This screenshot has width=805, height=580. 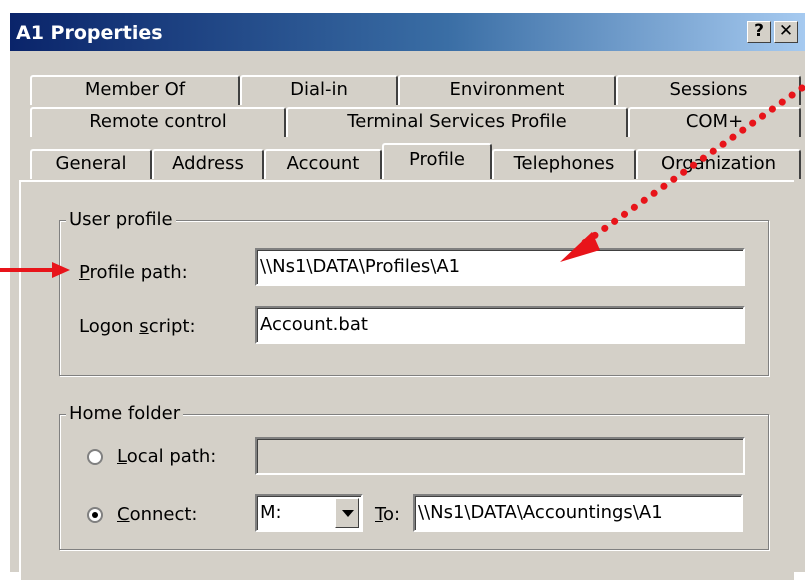 I want to click on tab-profile: Profile, so click(x=437, y=161).